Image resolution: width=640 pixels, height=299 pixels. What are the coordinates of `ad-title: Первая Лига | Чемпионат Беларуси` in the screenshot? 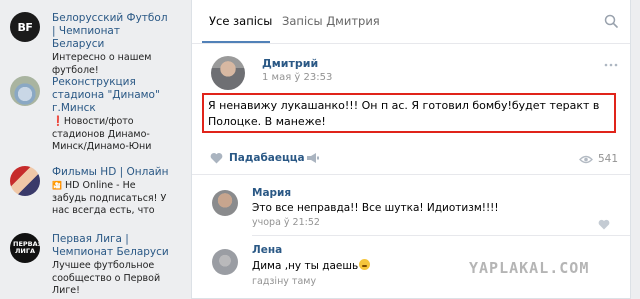 It's located at (112, 246).